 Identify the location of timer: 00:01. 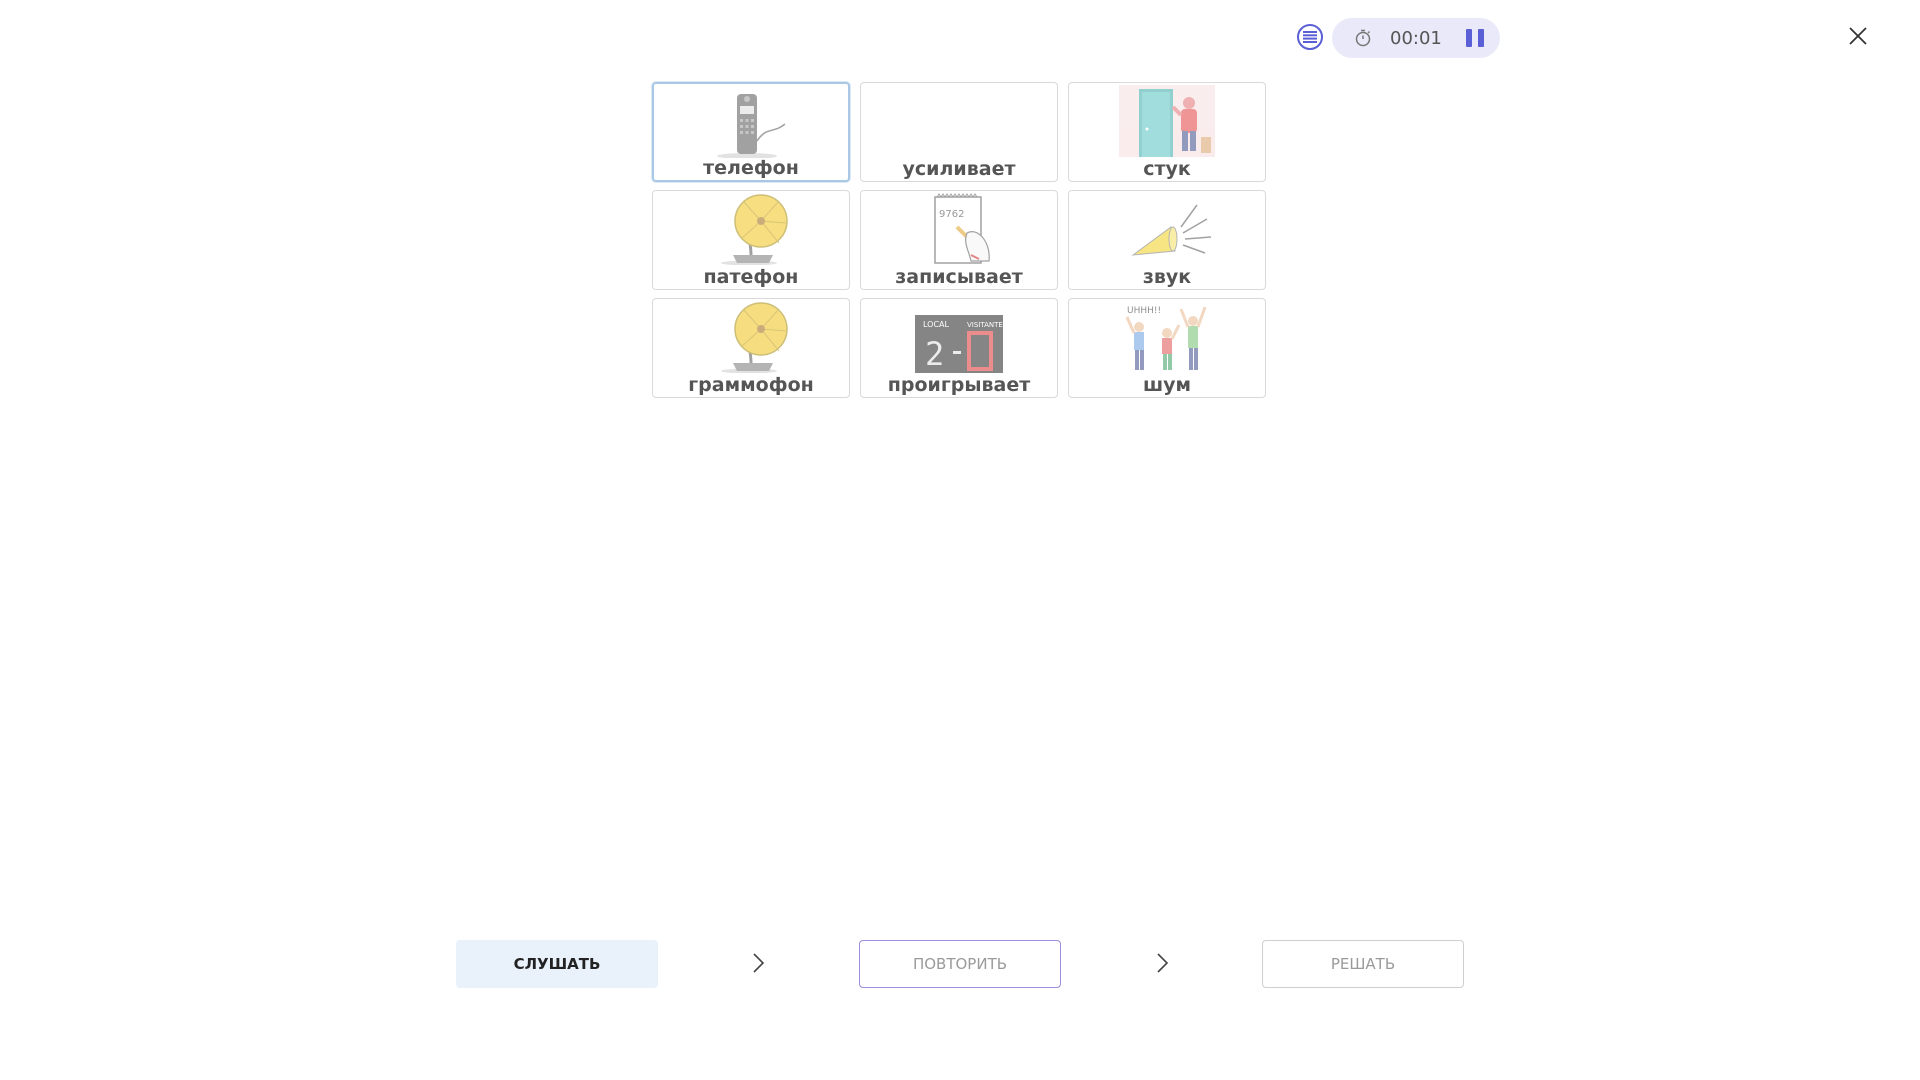
(1416, 38).